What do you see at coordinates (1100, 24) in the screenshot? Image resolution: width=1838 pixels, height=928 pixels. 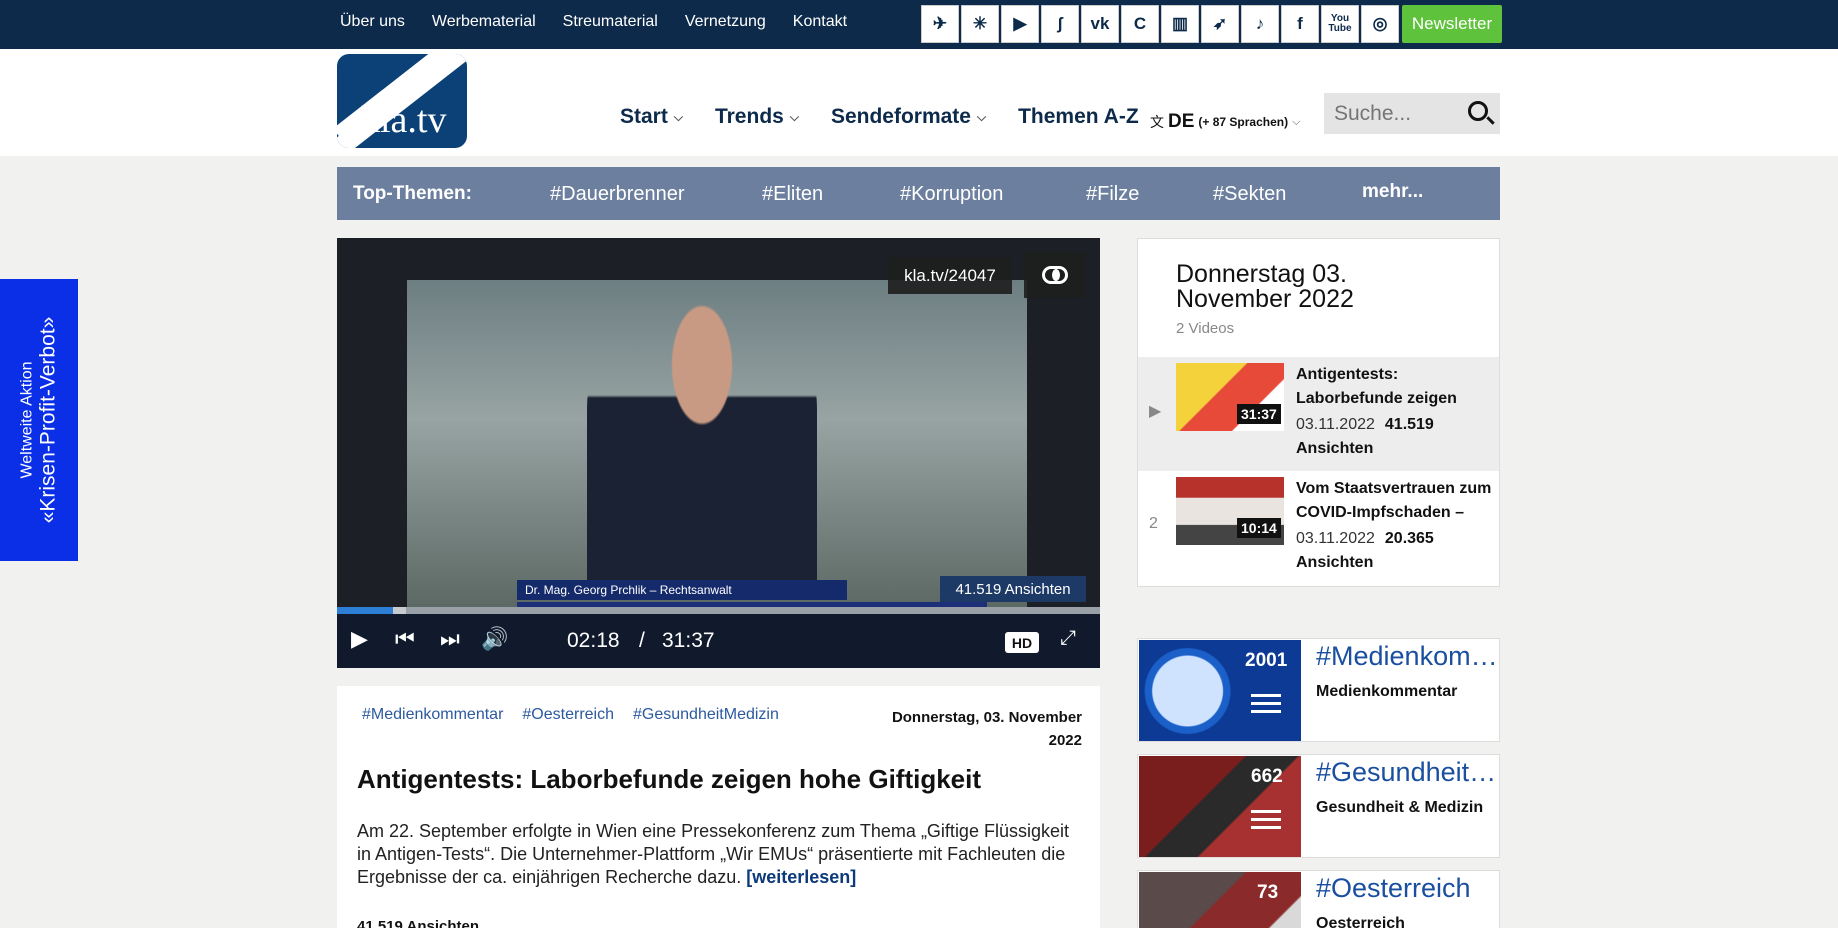 I see `vk-icon: vk` at bounding box center [1100, 24].